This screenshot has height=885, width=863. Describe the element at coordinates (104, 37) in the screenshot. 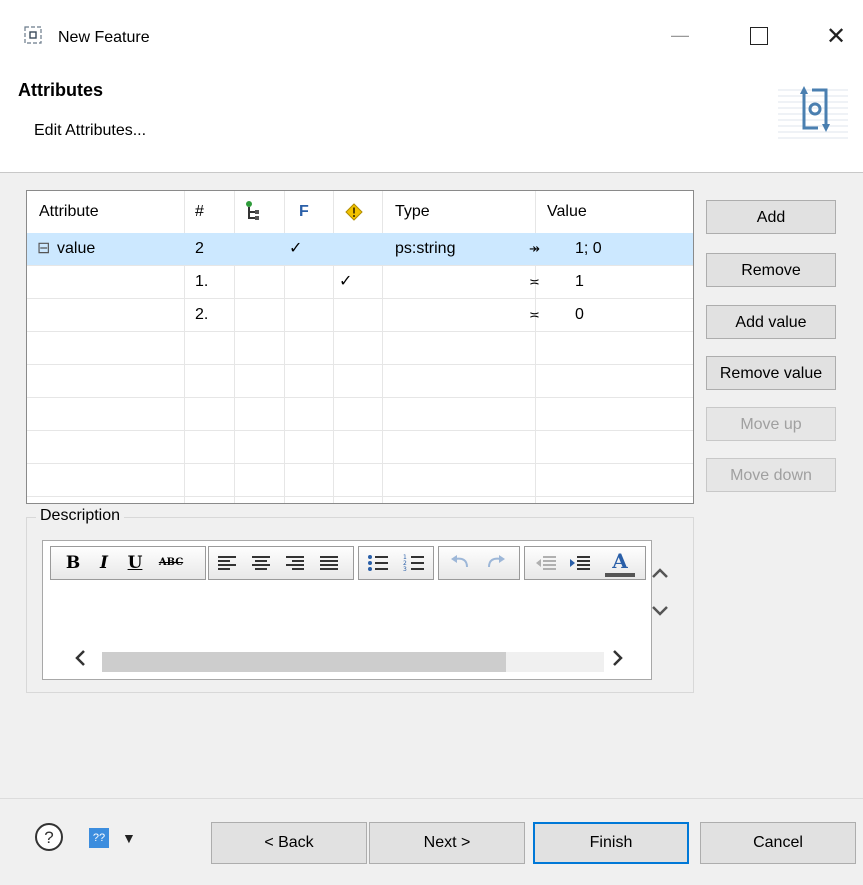

I see `window-title: New Feature` at that location.